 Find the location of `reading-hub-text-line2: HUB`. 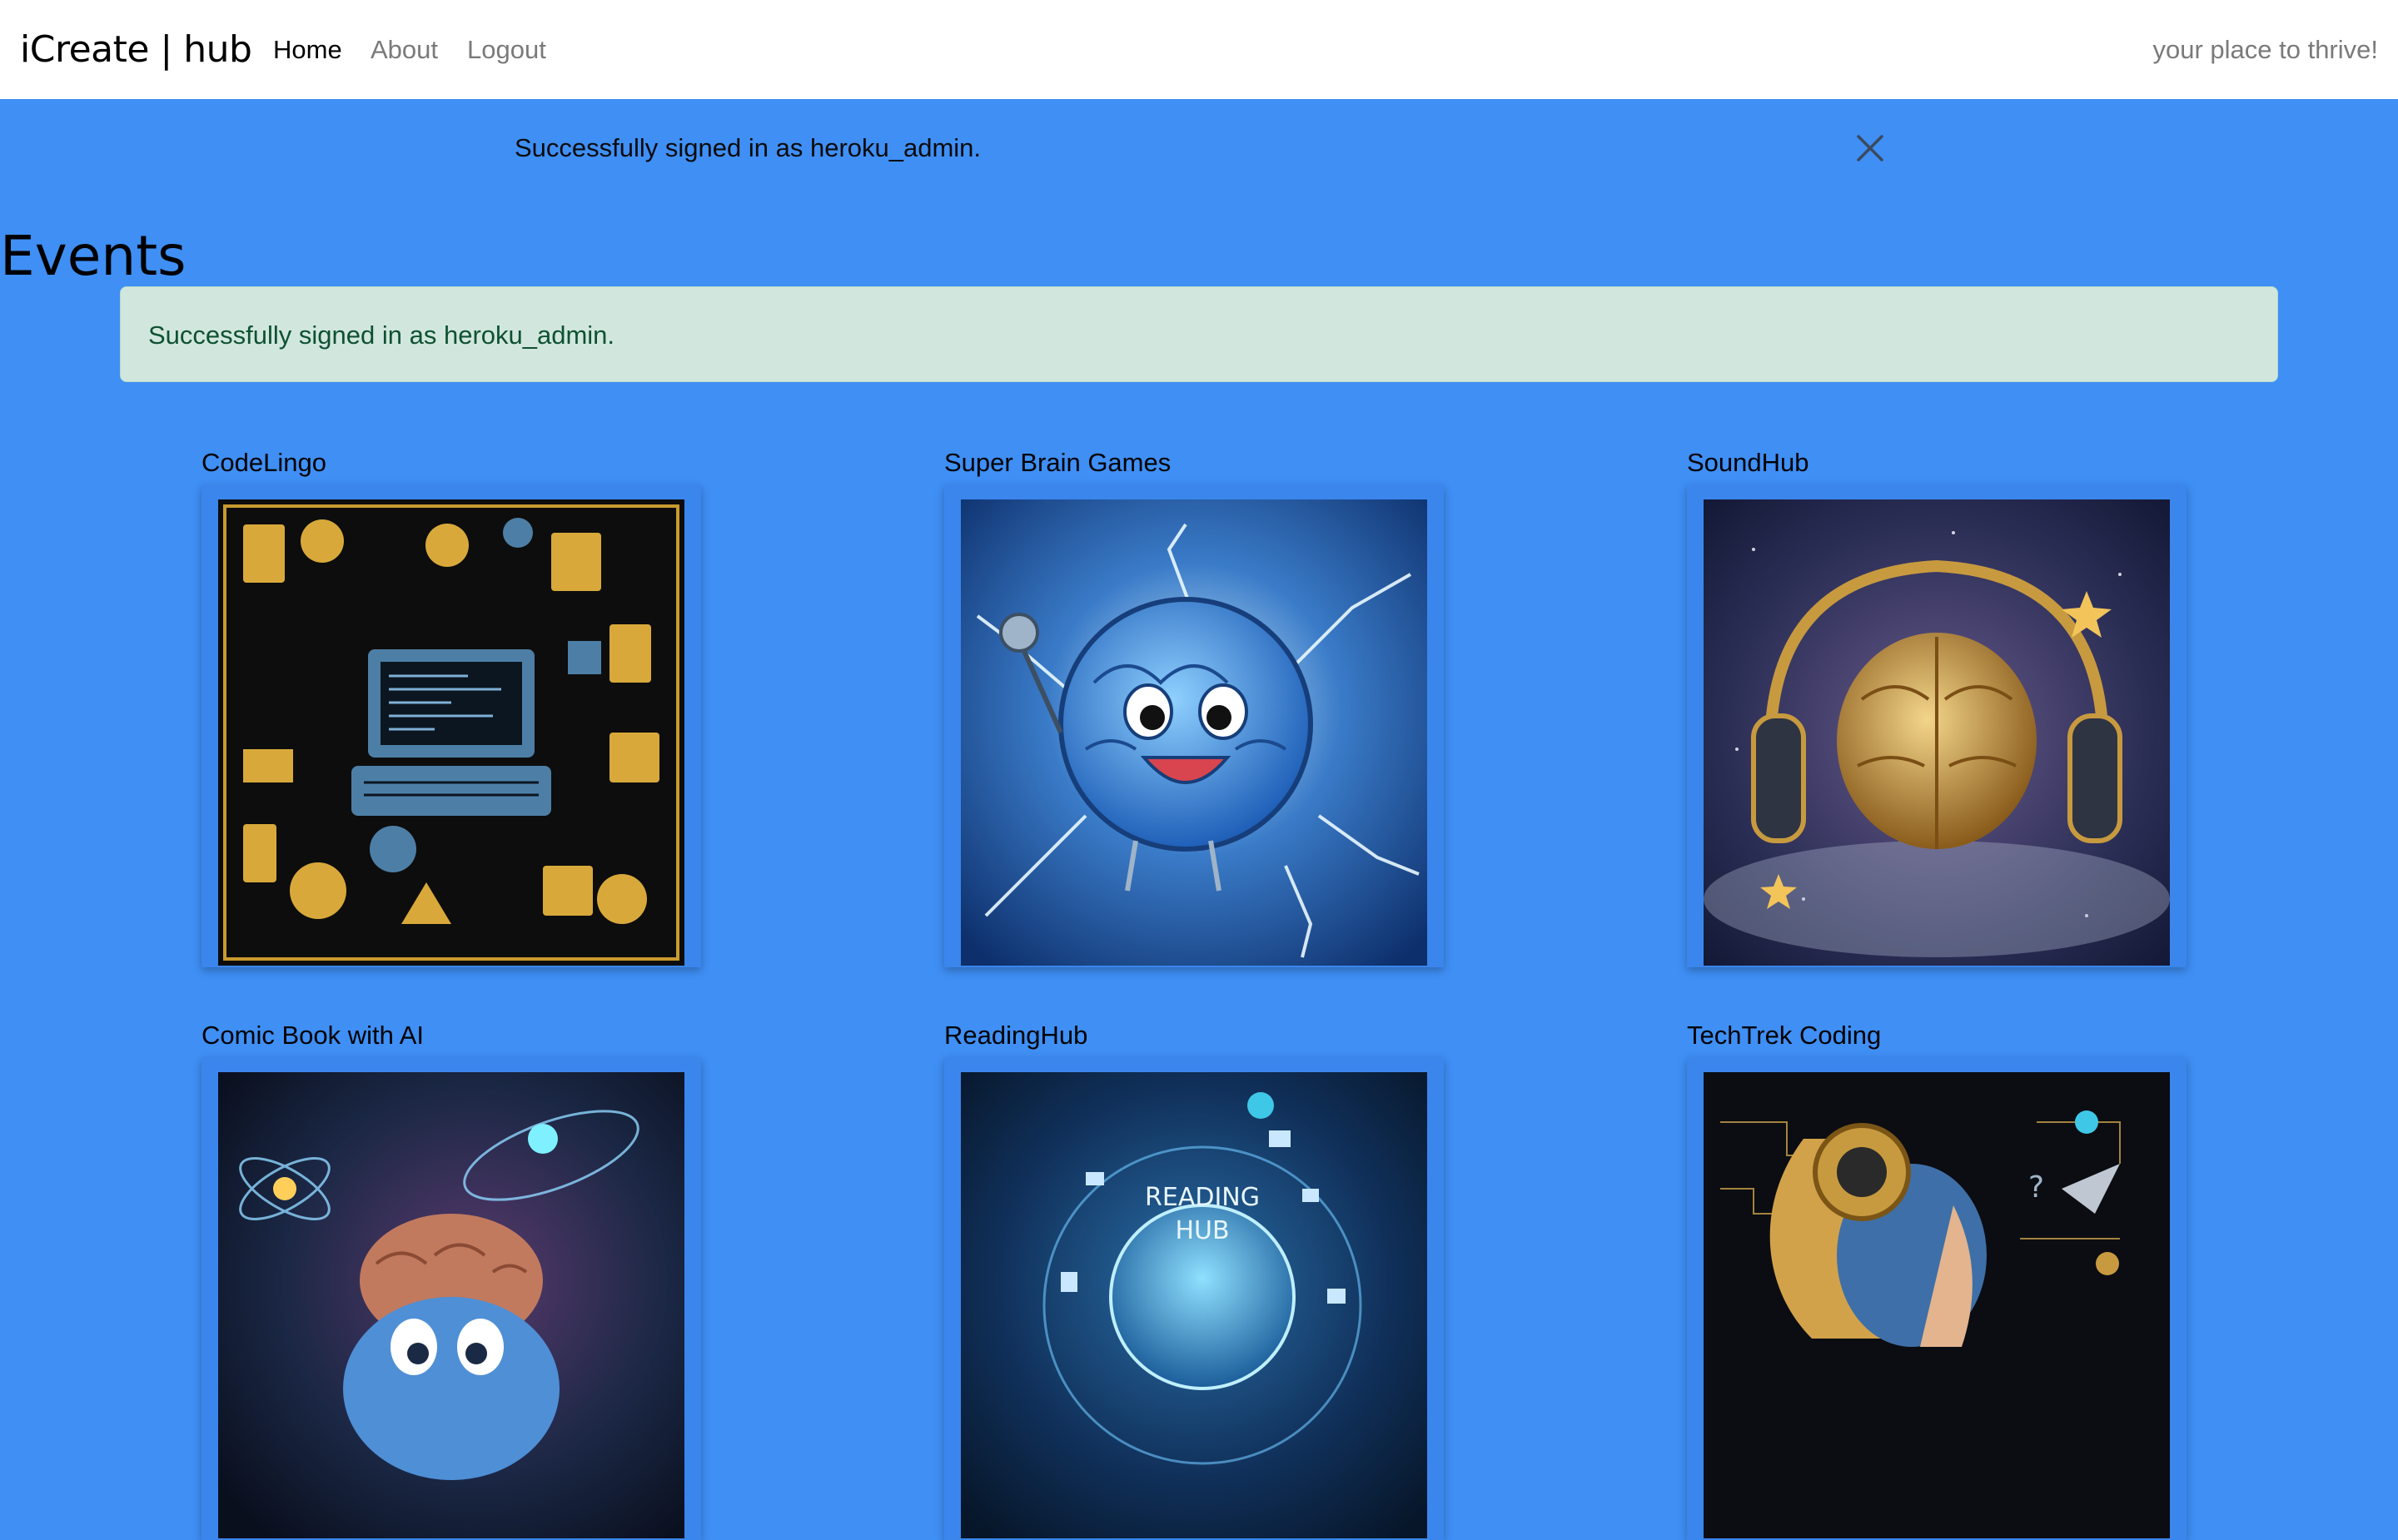

reading-hub-text-line2: HUB is located at coordinates (1202, 1230).